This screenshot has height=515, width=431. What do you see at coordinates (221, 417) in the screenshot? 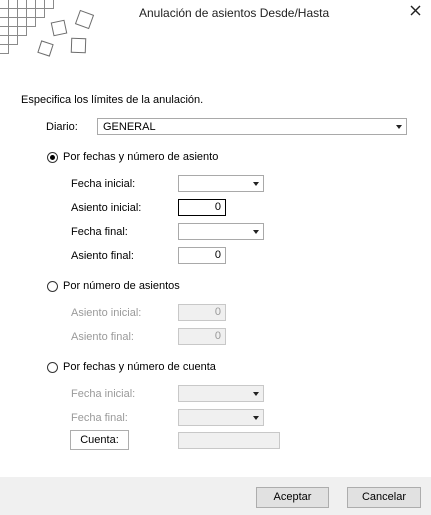
I see `cuenta-fecha-final-select` at bounding box center [221, 417].